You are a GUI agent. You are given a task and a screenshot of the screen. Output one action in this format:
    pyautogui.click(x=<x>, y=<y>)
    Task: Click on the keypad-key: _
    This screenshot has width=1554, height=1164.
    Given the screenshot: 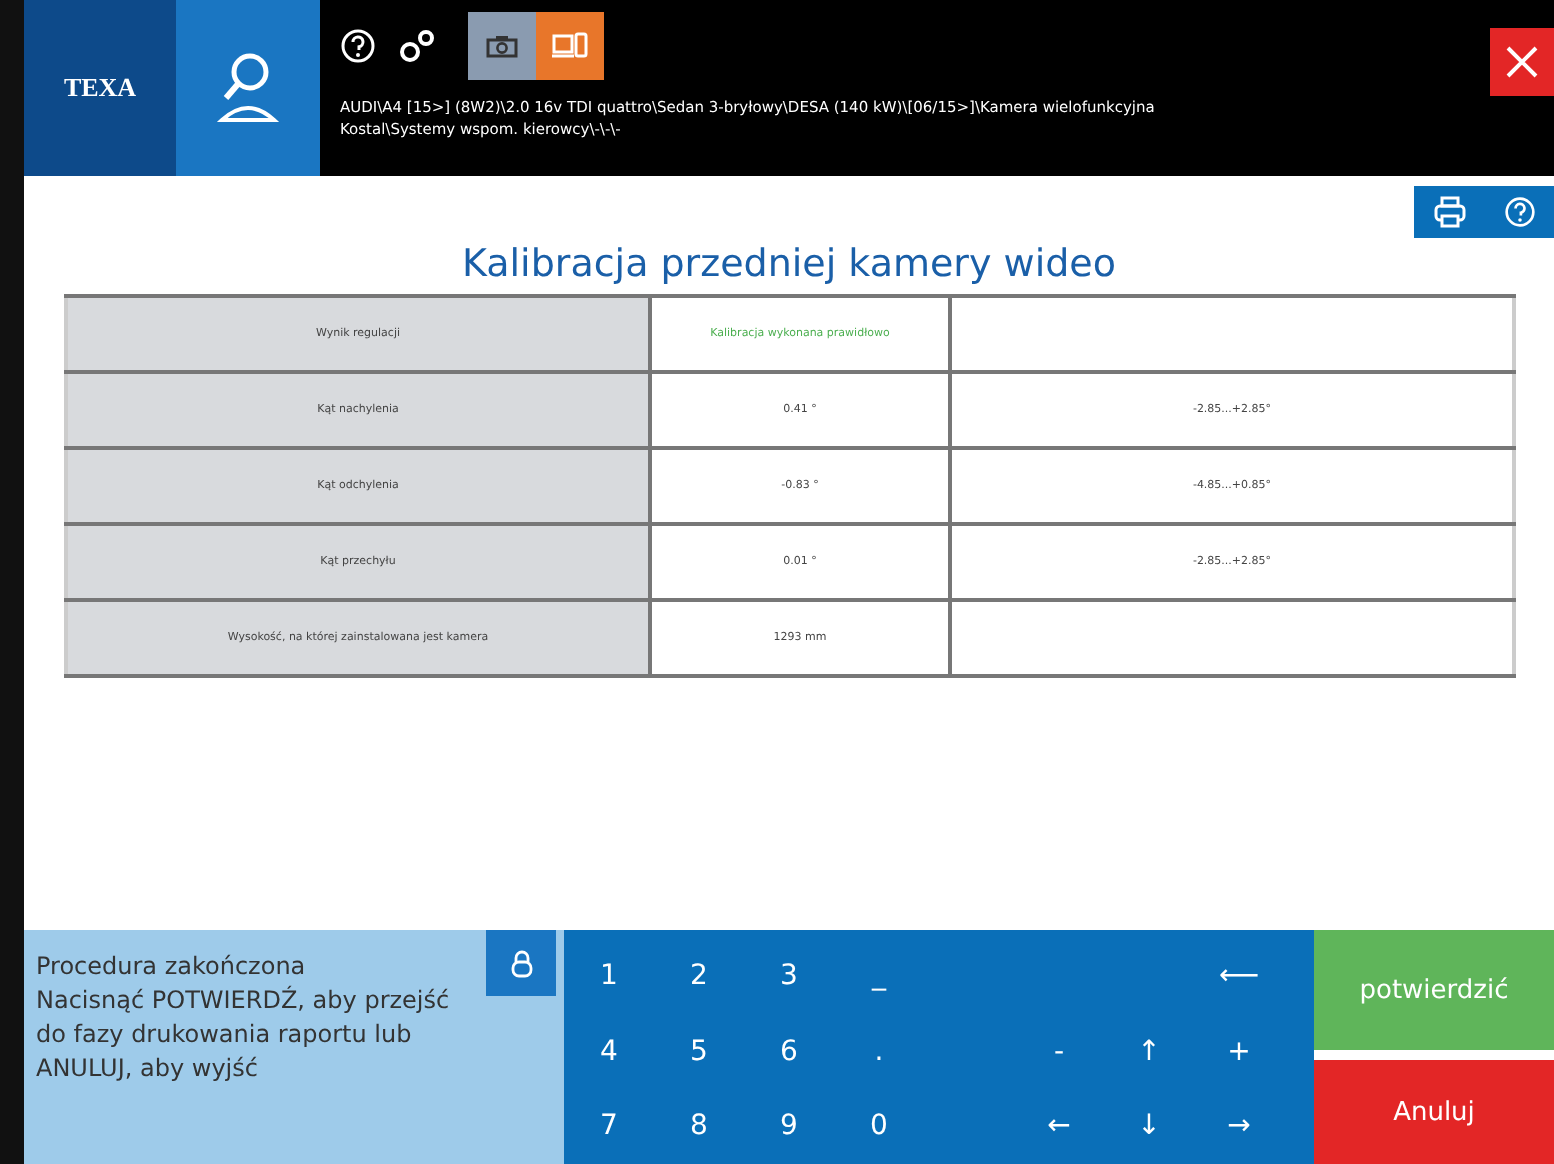 What is the action you would take?
    pyautogui.click(x=879, y=976)
    